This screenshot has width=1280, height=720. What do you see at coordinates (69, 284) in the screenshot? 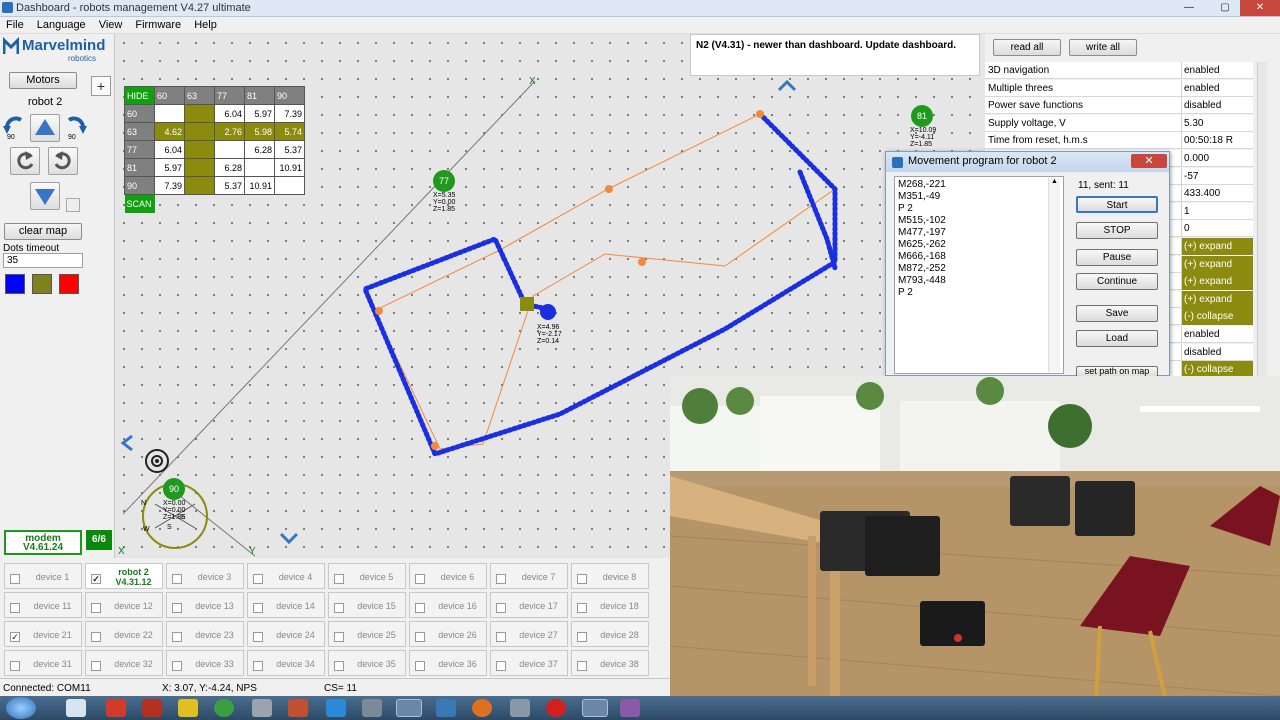
I see `red-color-swatch` at bounding box center [69, 284].